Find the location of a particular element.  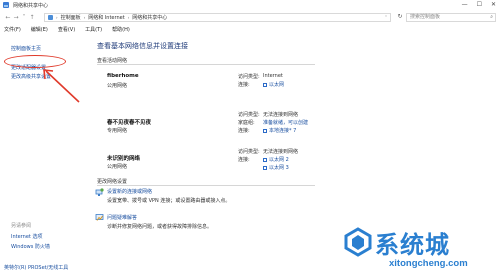

refresh-icon: ↻ is located at coordinates (400, 17).